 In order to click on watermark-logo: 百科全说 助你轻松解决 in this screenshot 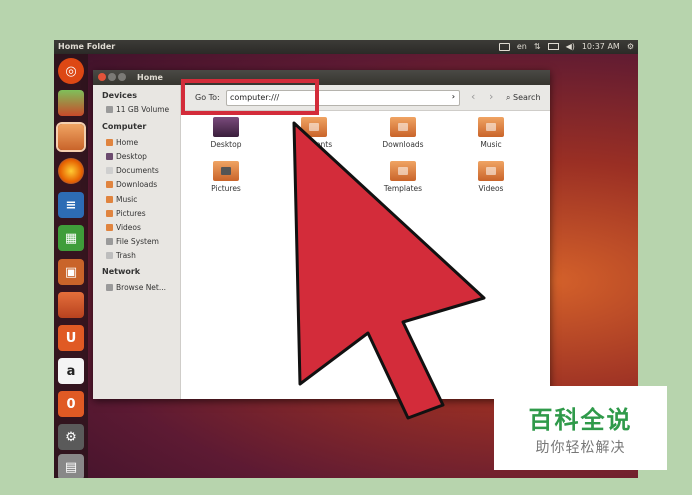, I will do `click(580, 428)`.